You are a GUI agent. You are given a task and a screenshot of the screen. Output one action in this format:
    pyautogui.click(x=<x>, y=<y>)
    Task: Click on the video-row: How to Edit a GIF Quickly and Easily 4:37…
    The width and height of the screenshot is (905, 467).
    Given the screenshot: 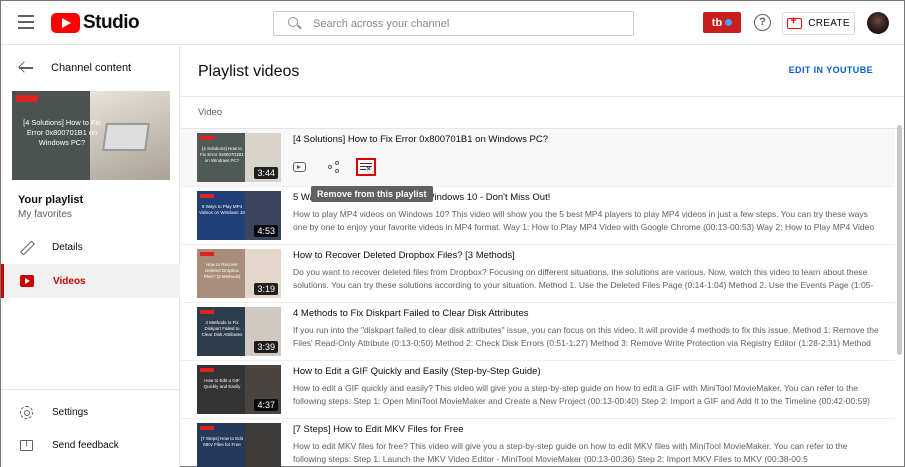 What is the action you would take?
    pyautogui.click(x=538, y=390)
    